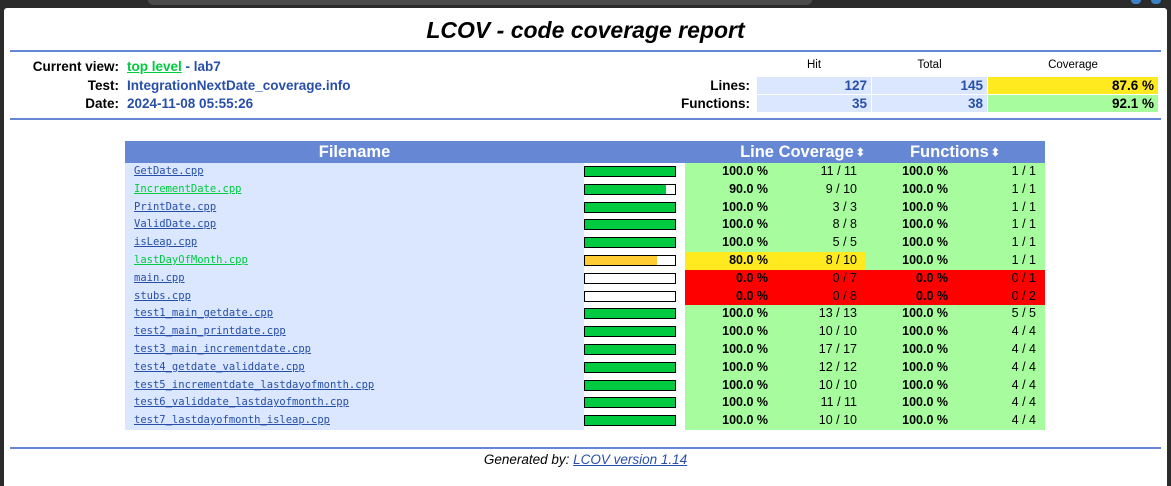 The height and width of the screenshot is (486, 1171). What do you see at coordinates (169, 171) in the screenshot?
I see `file-link: GetDate.cpp` at bounding box center [169, 171].